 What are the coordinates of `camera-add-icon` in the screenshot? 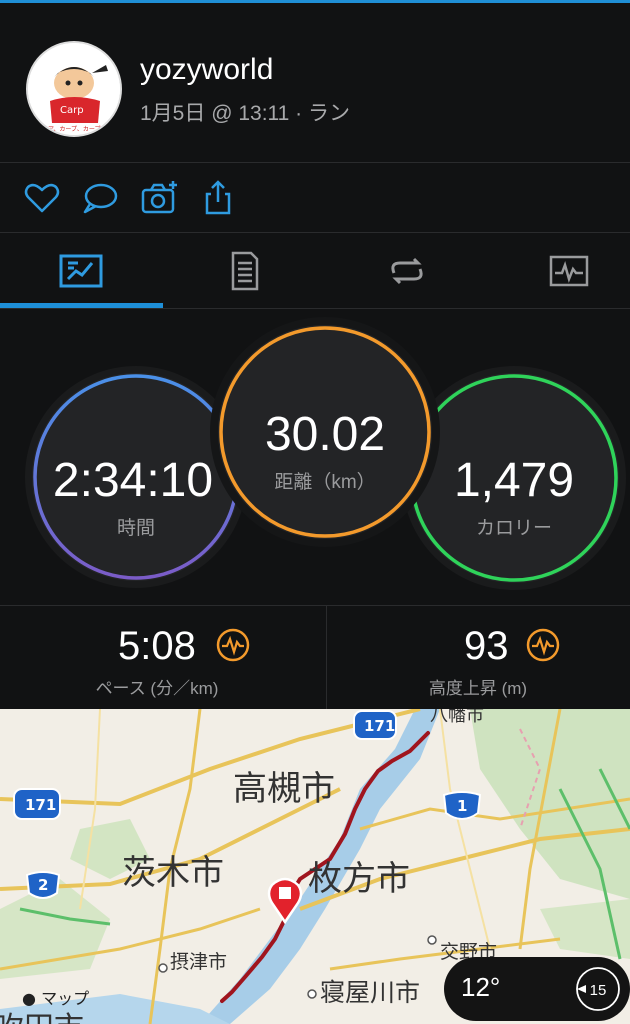 It's located at (160, 198).